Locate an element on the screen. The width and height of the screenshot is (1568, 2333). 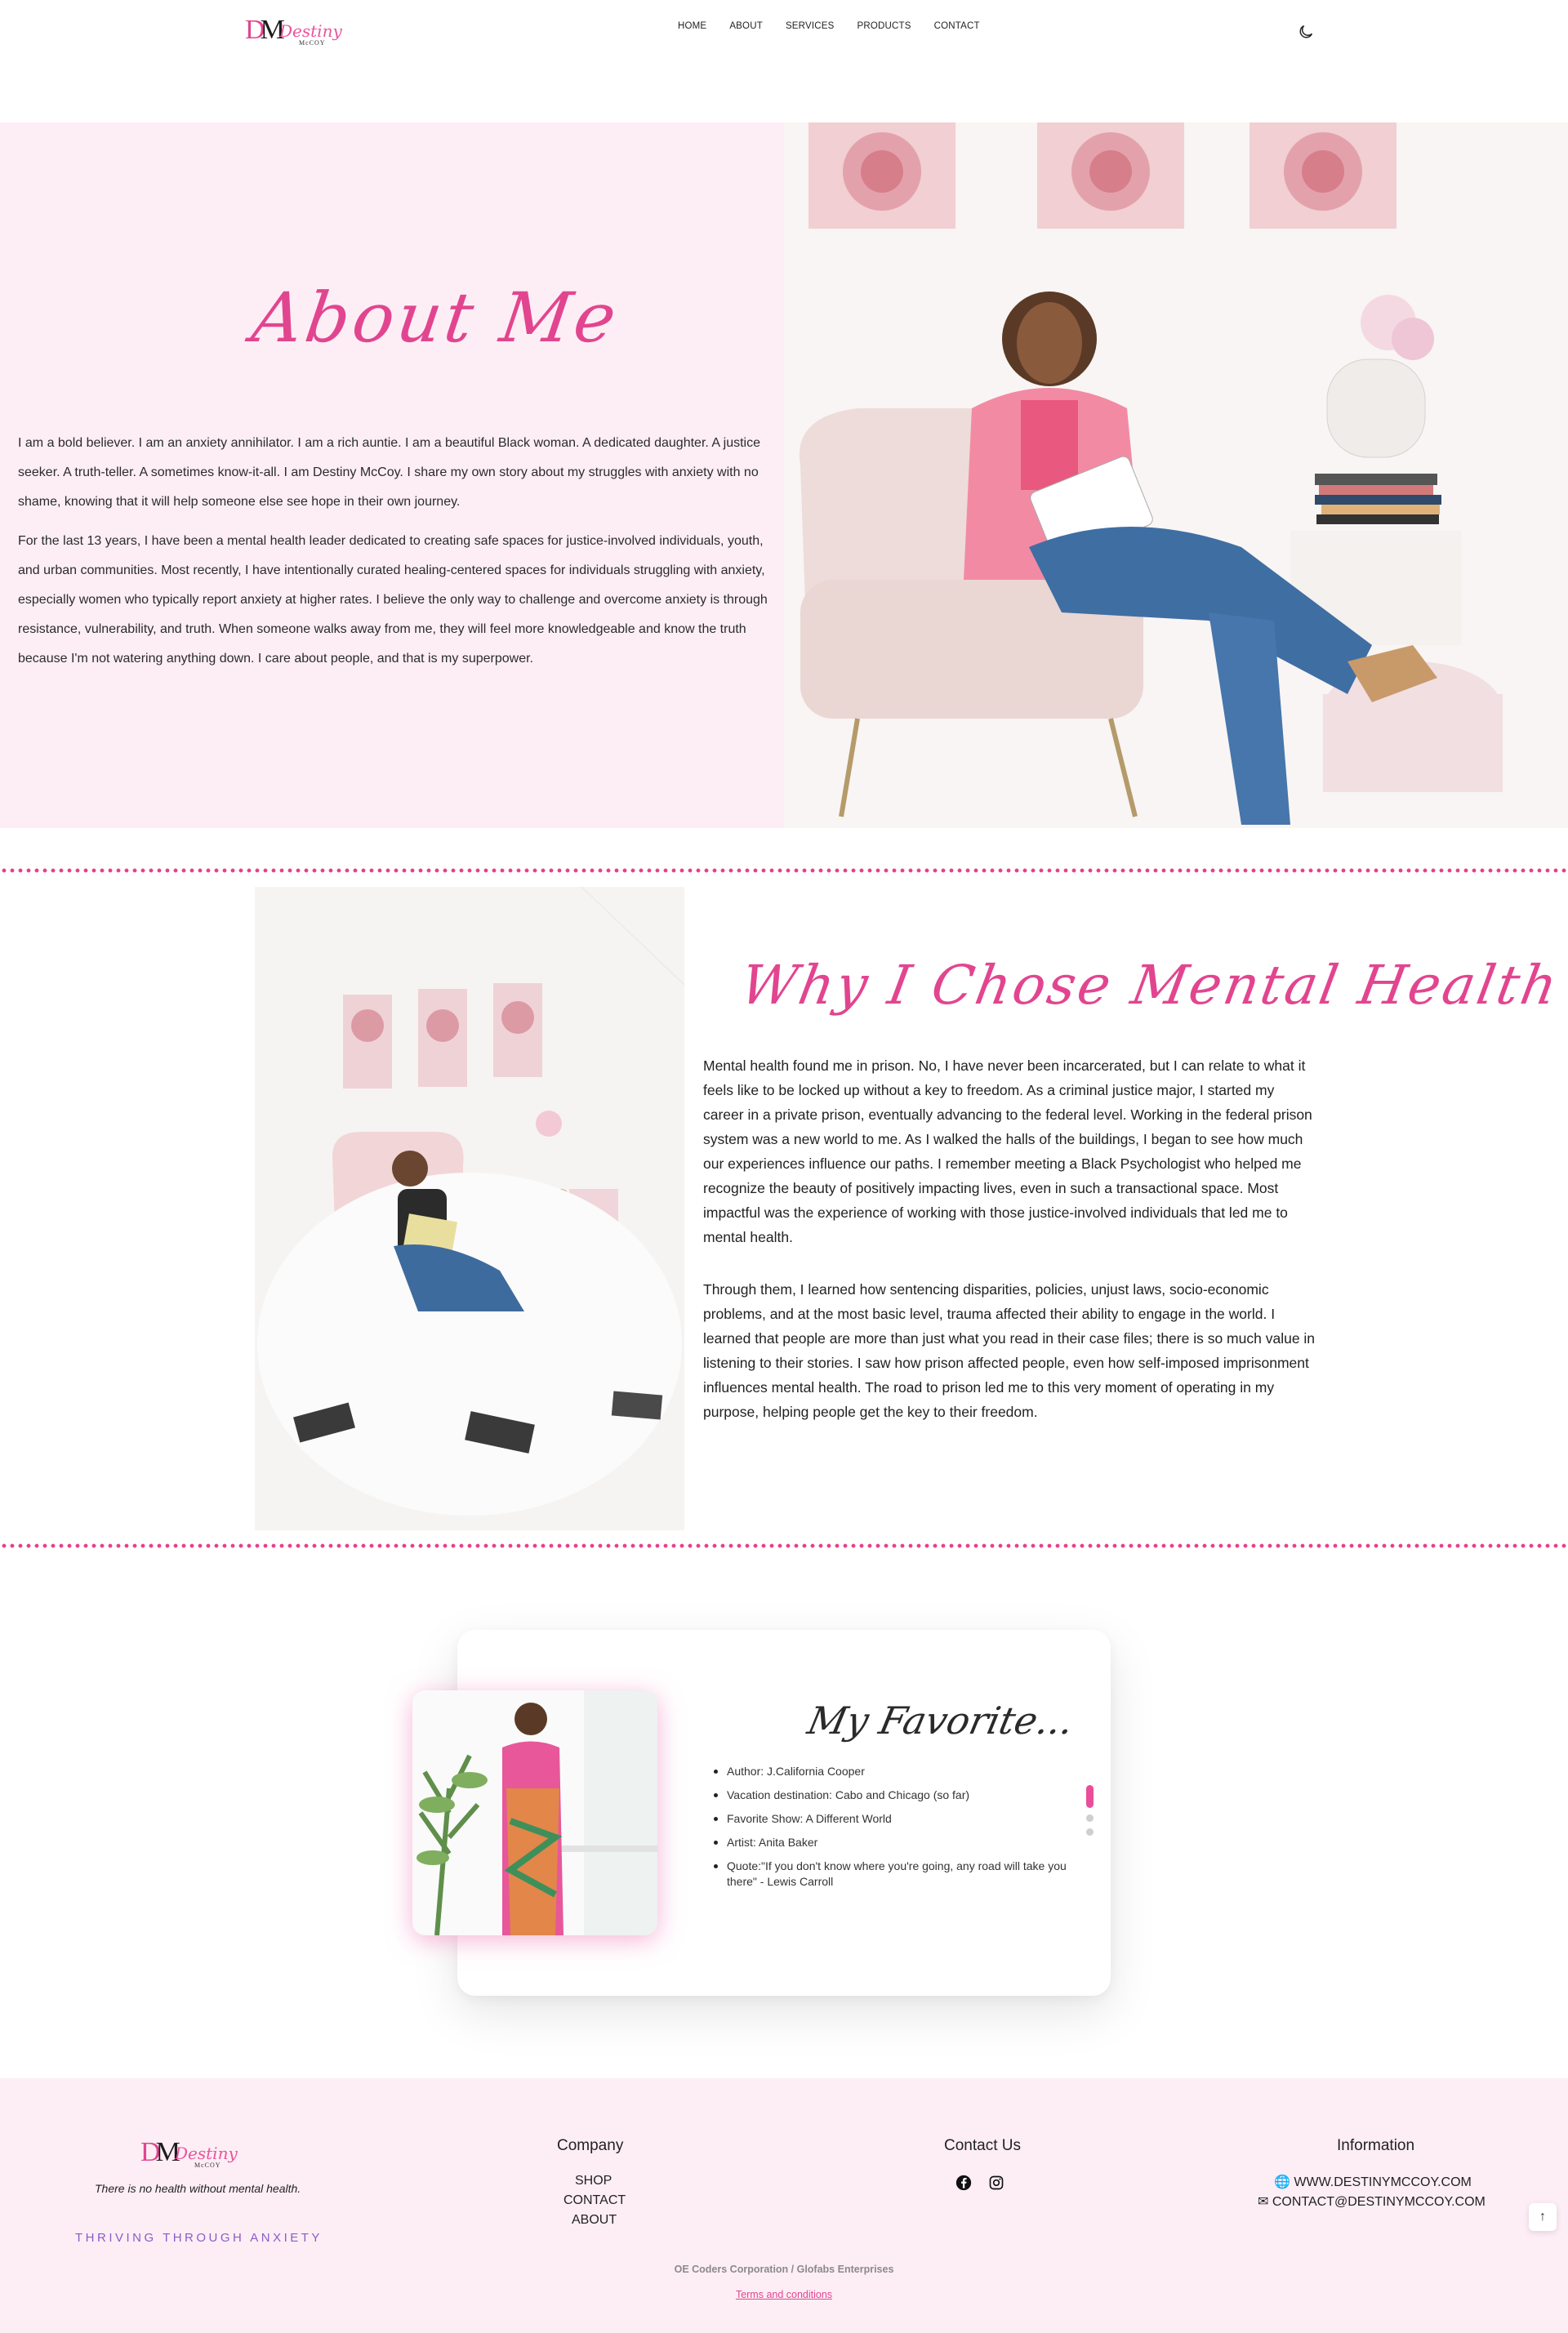
instagram-icon is located at coordinates (996, 2183).